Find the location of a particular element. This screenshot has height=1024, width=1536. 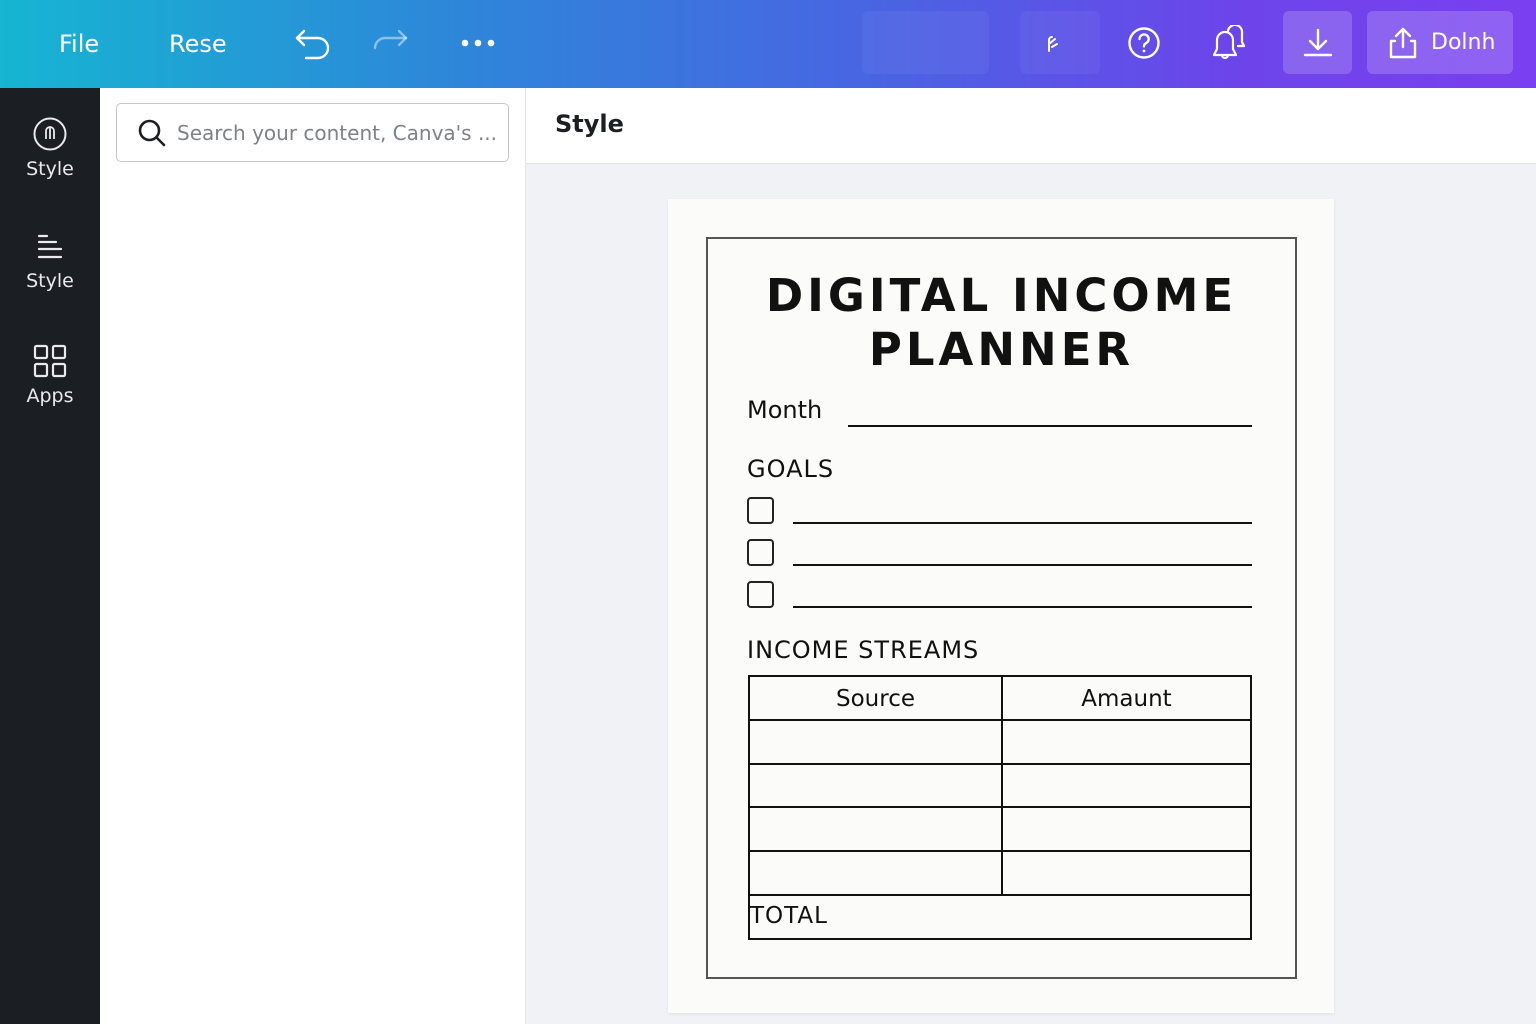

table-header-amount: Amaunt is located at coordinates (1126, 699).